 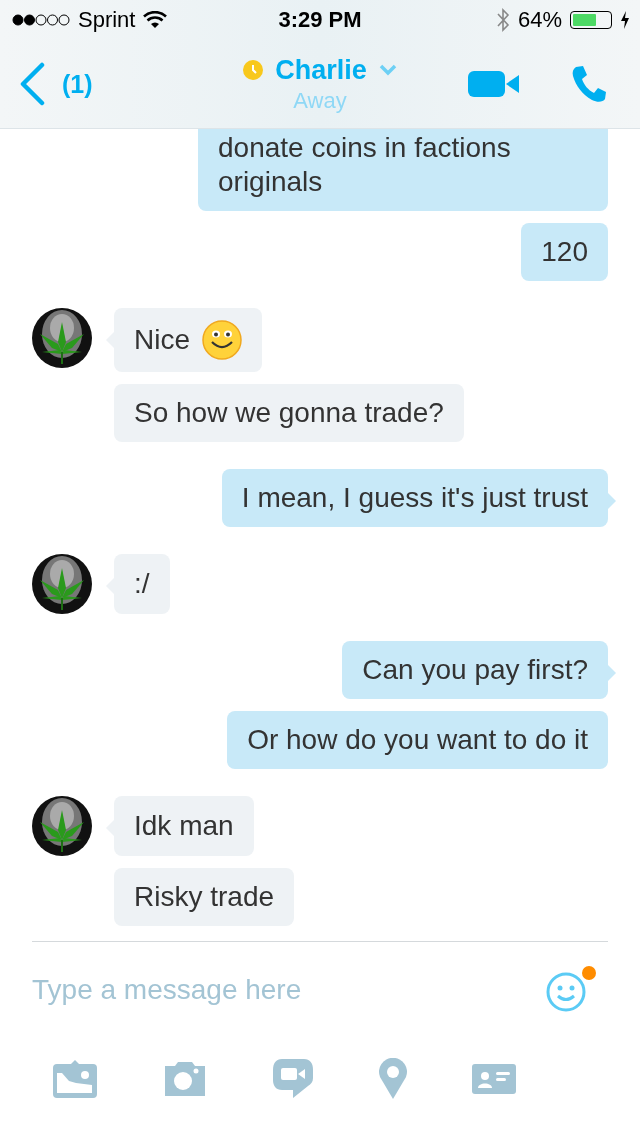 What do you see at coordinates (155, 20) in the screenshot?
I see `wifi-icon` at bounding box center [155, 20].